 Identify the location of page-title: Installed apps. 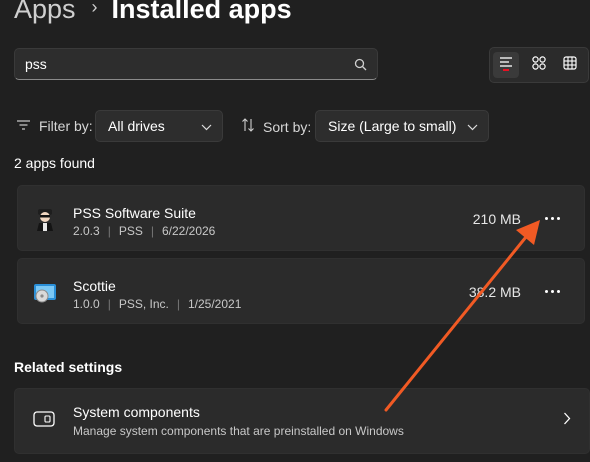
(201, 12).